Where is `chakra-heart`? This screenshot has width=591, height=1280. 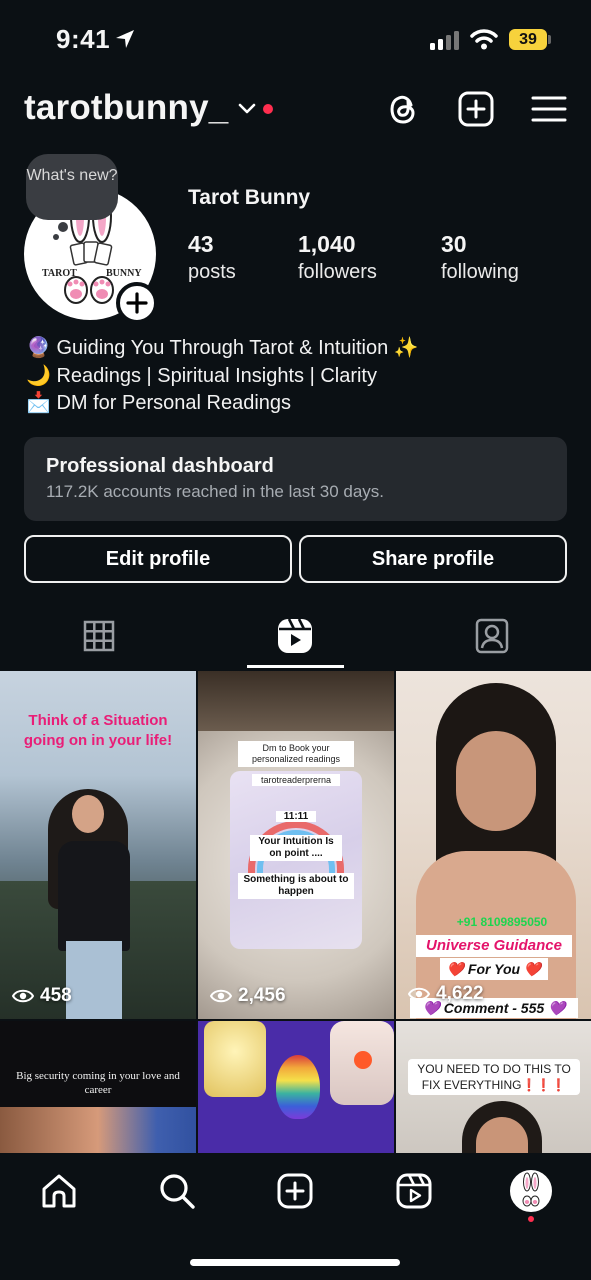 chakra-heart is located at coordinates (298, 1087).